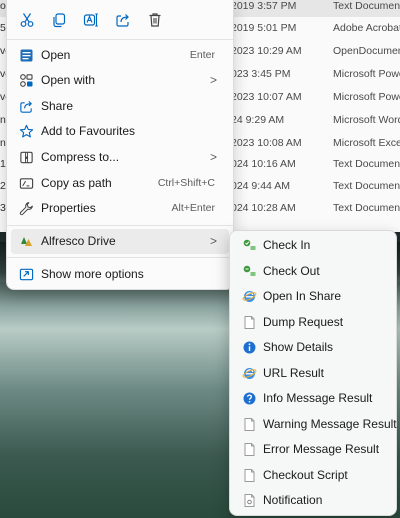 This screenshot has height=518, width=400. I want to click on file-date: 024 9:44 AM, so click(260, 186).